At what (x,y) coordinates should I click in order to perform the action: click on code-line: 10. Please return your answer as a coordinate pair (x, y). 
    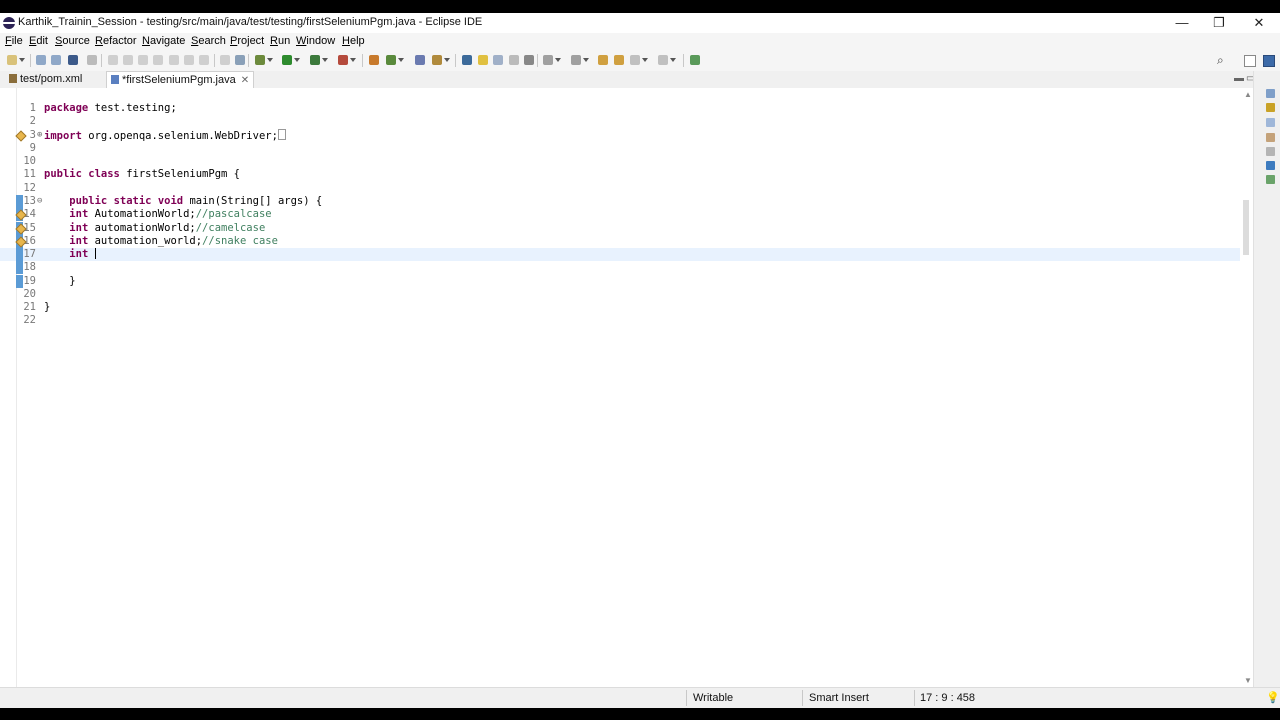
    Looking at the image, I should click on (620, 161).